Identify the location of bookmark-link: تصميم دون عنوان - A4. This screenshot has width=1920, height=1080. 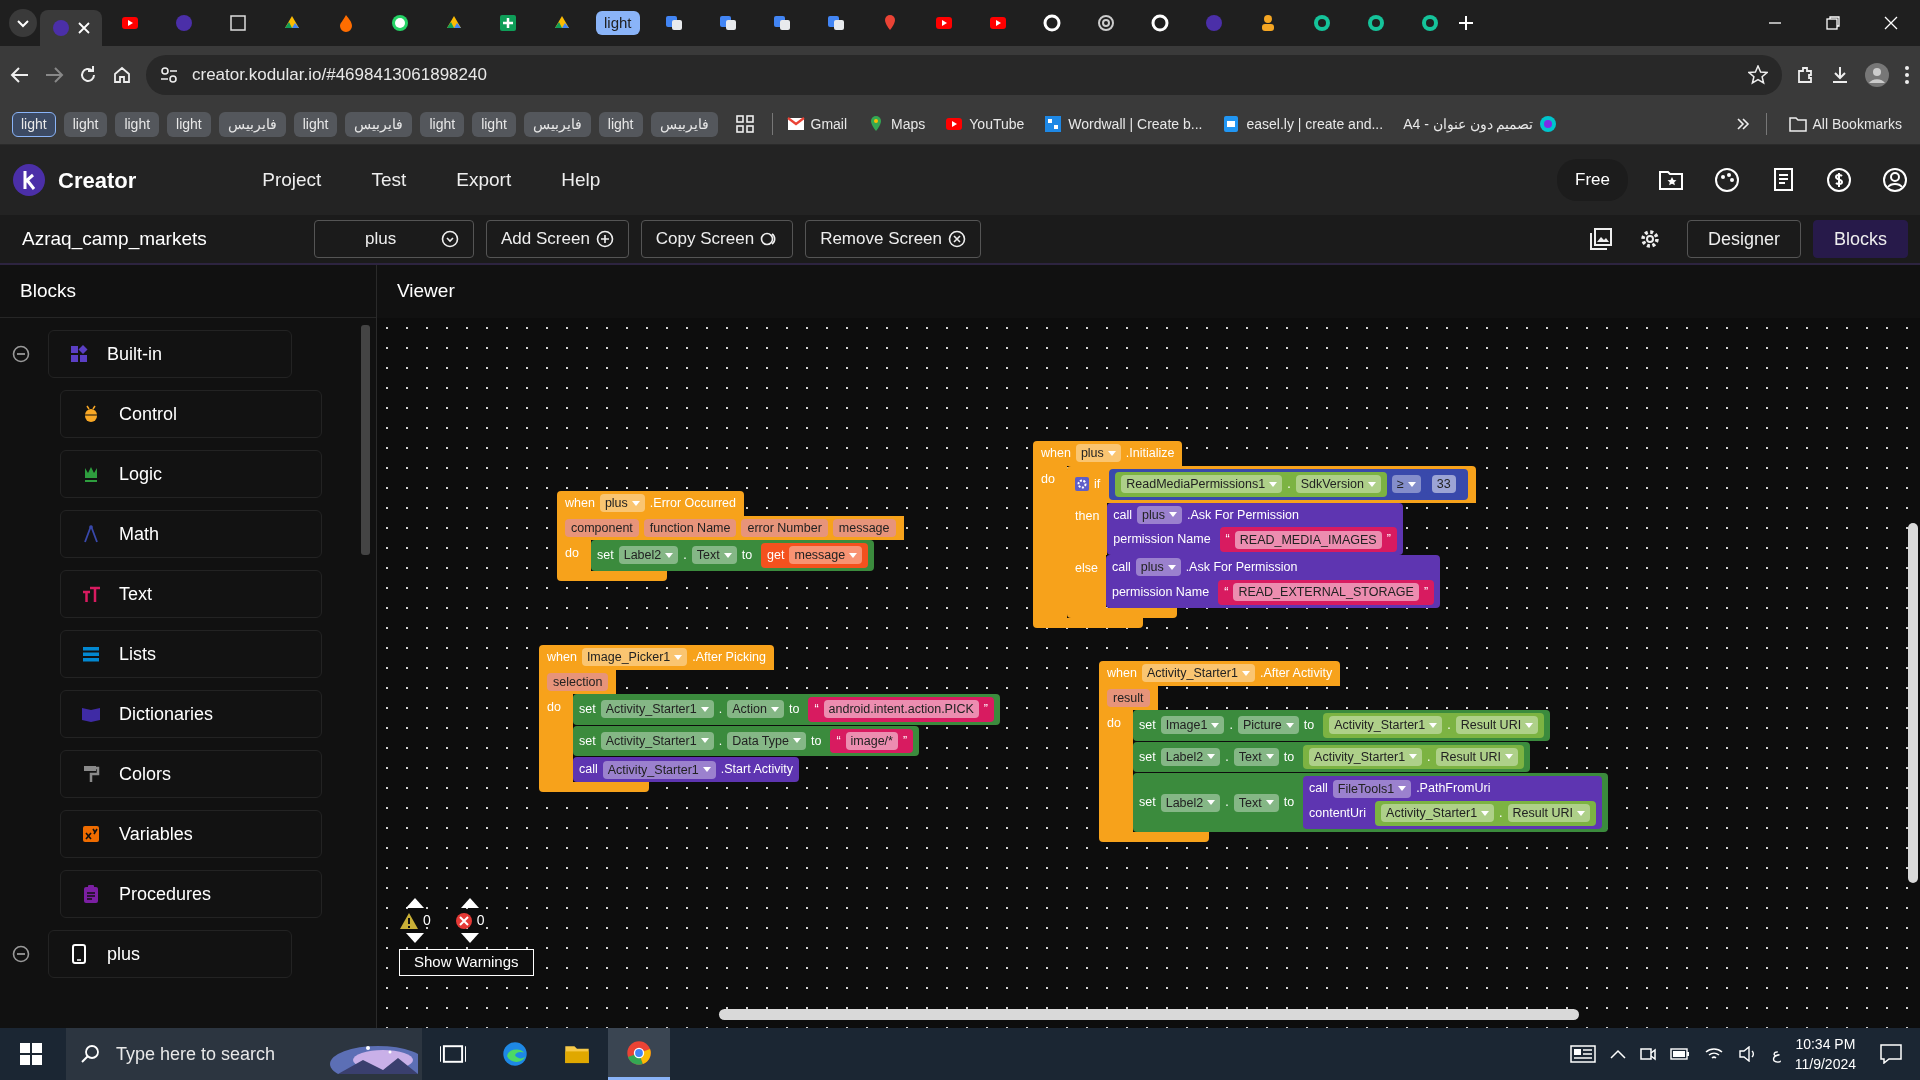
(1480, 124).